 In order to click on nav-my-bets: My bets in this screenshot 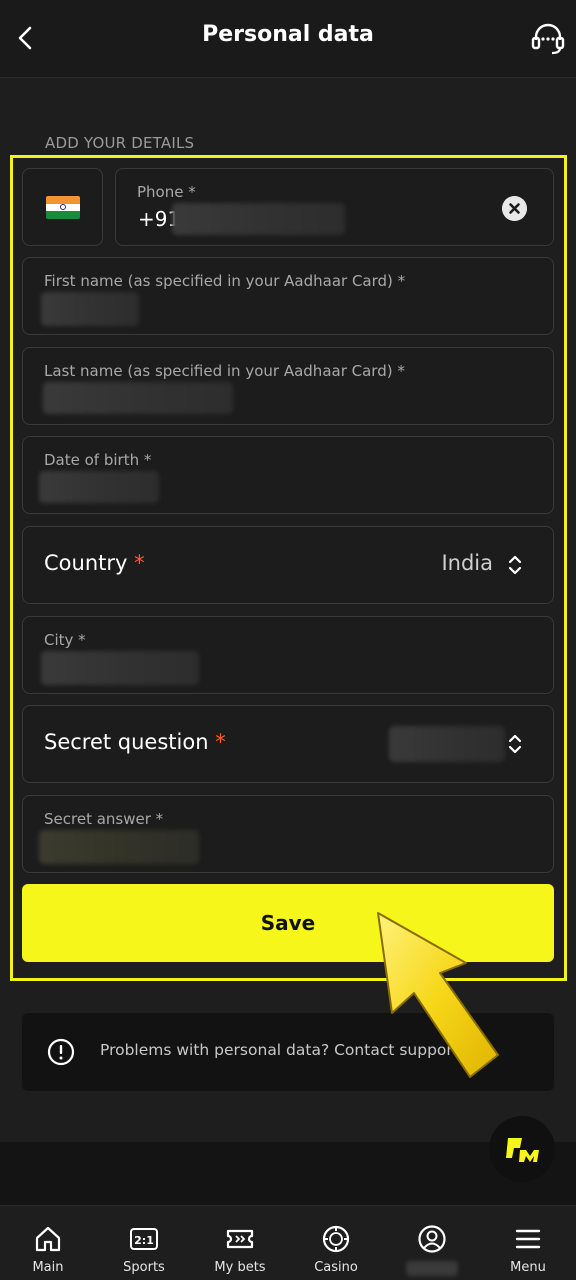, I will do `click(240, 1243)`.